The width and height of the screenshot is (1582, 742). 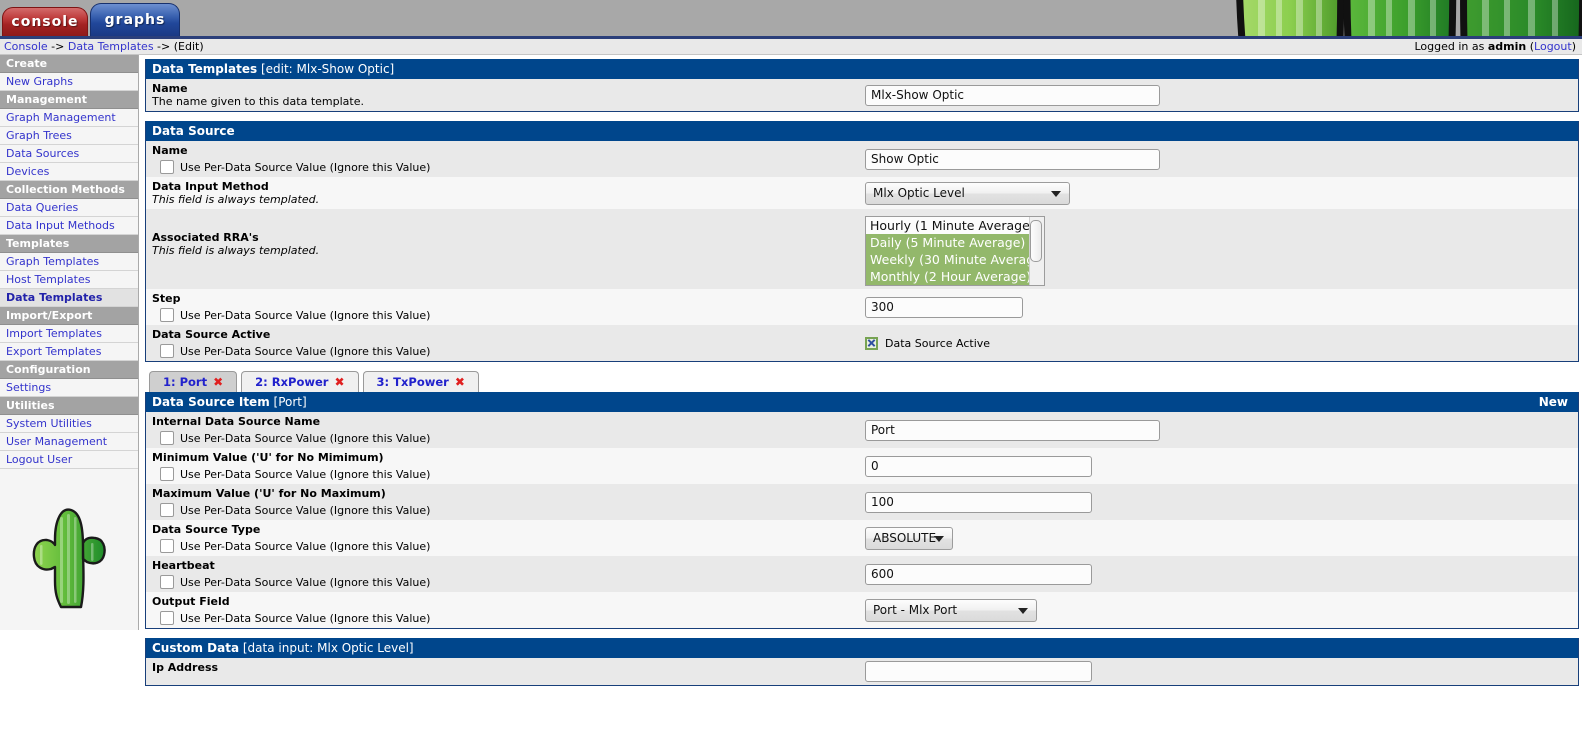 What do you see at coordinates (69, 388) in the screenshot?
I see `sidebar-item-settings: Settings` at bounding box center [69, 388].